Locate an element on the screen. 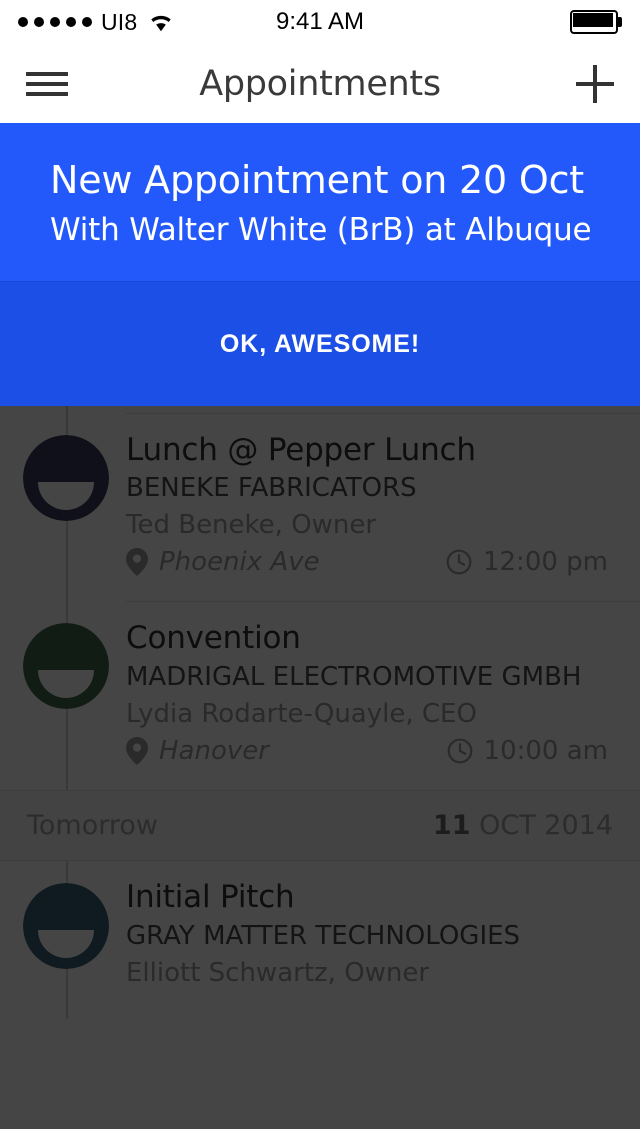  banner-confirm-label: OK, AWESOME! is located at coordinates (320, 343).